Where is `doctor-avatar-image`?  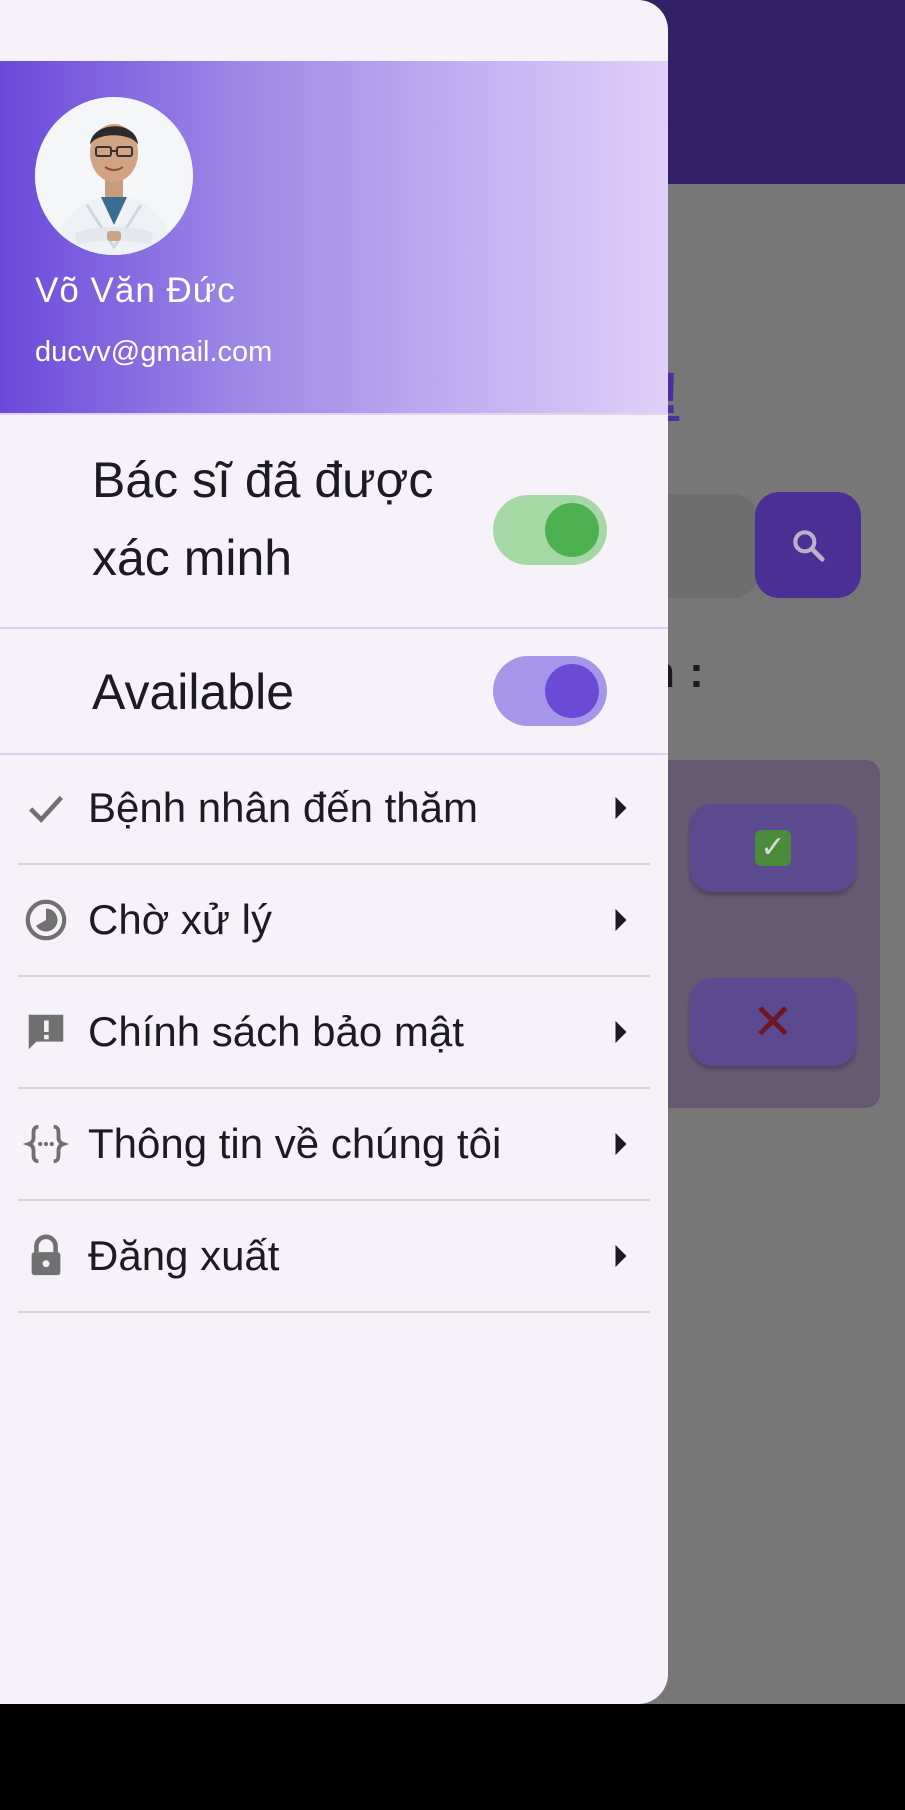
doctor-avatar-image is located at coordinates (114, 176).